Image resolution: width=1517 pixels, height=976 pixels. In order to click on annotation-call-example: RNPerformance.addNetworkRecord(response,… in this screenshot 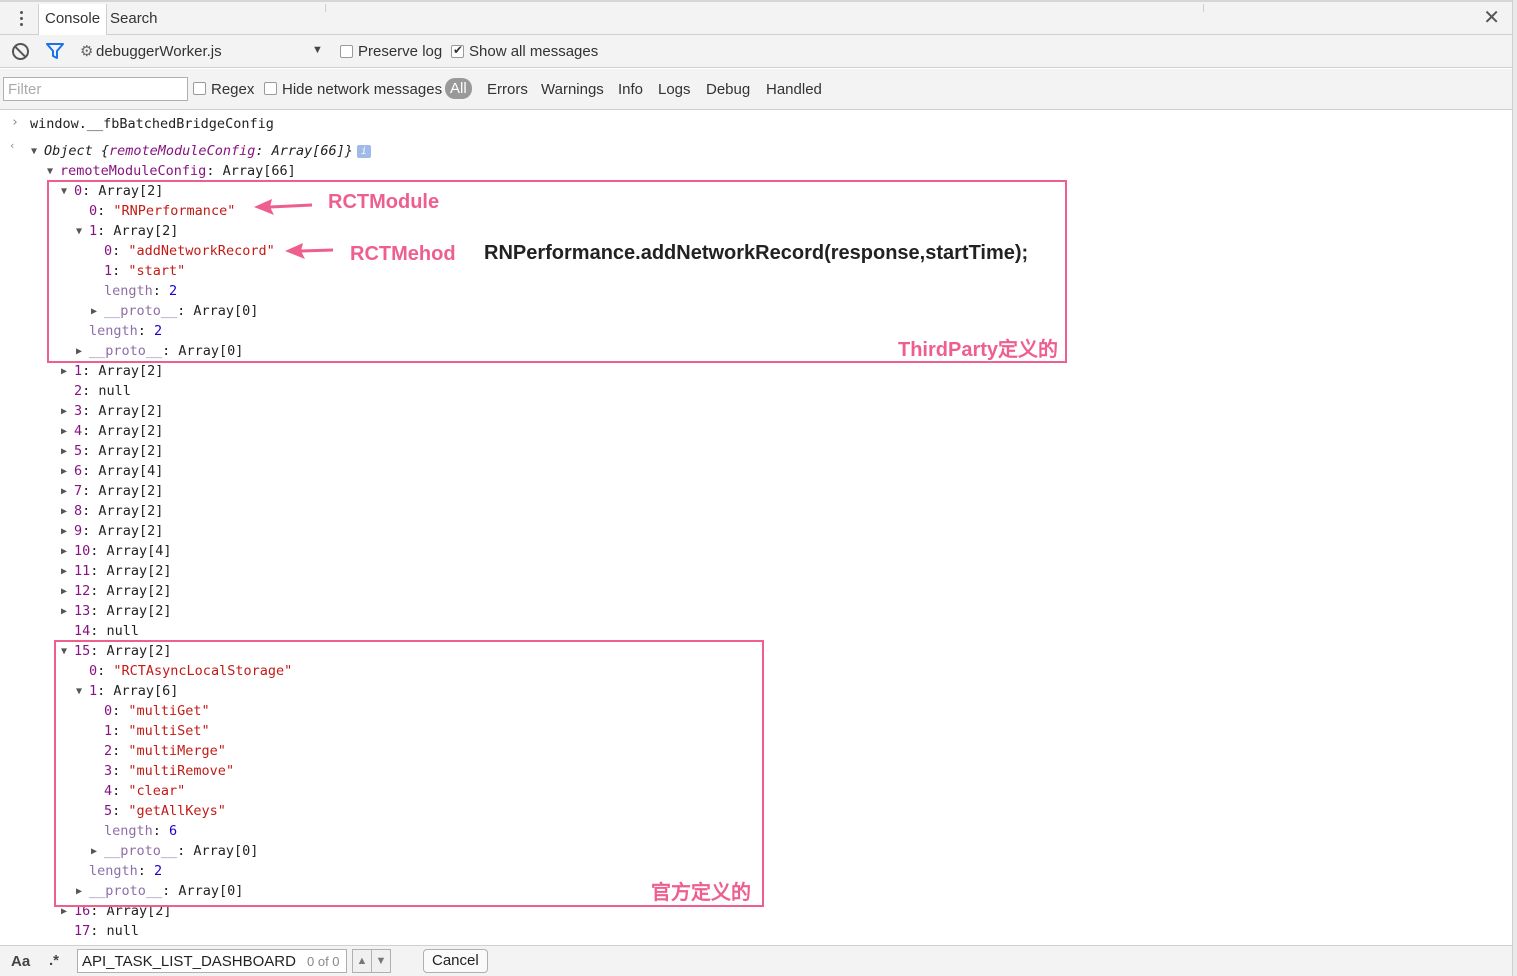, I will do `click(756, 253)`.